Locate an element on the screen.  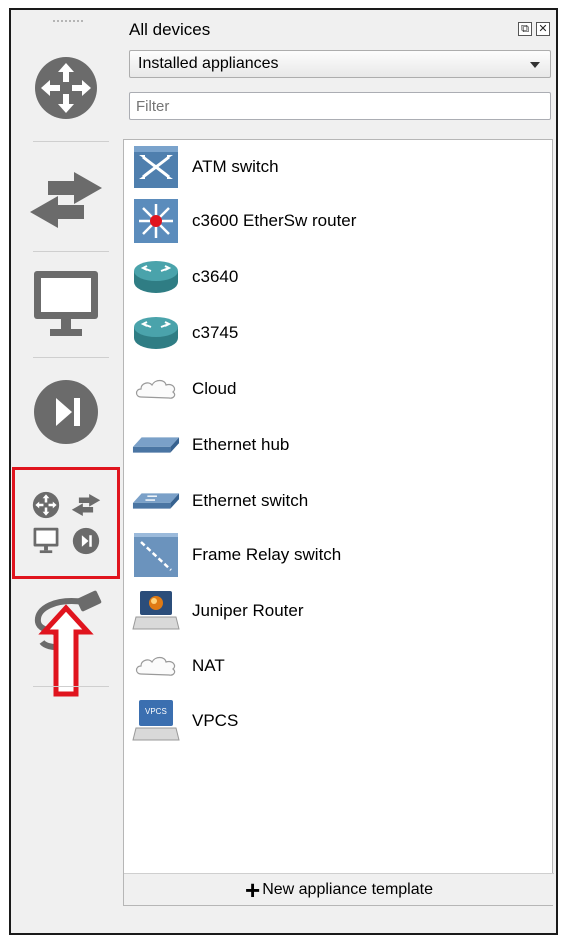
list-item: Ethernet switch is located at coordinates (220, 501).